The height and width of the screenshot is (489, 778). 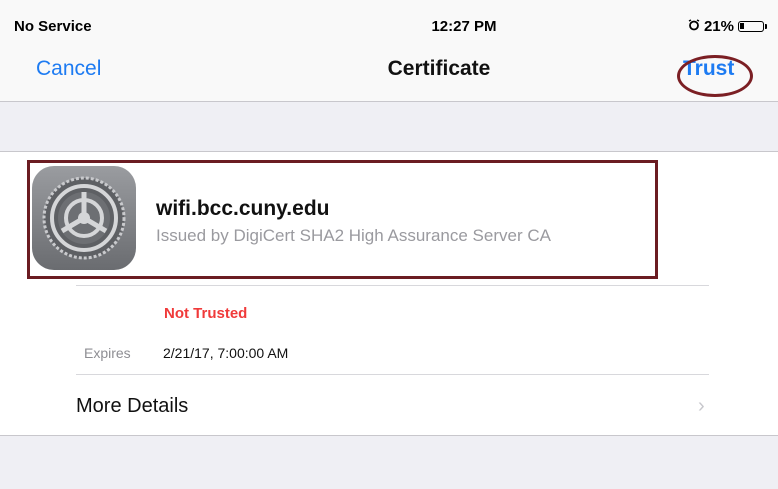 What do you see at coordinates (752, 26) in the screenshot?
I see `battery-icon` at bounding box center [752, 26].